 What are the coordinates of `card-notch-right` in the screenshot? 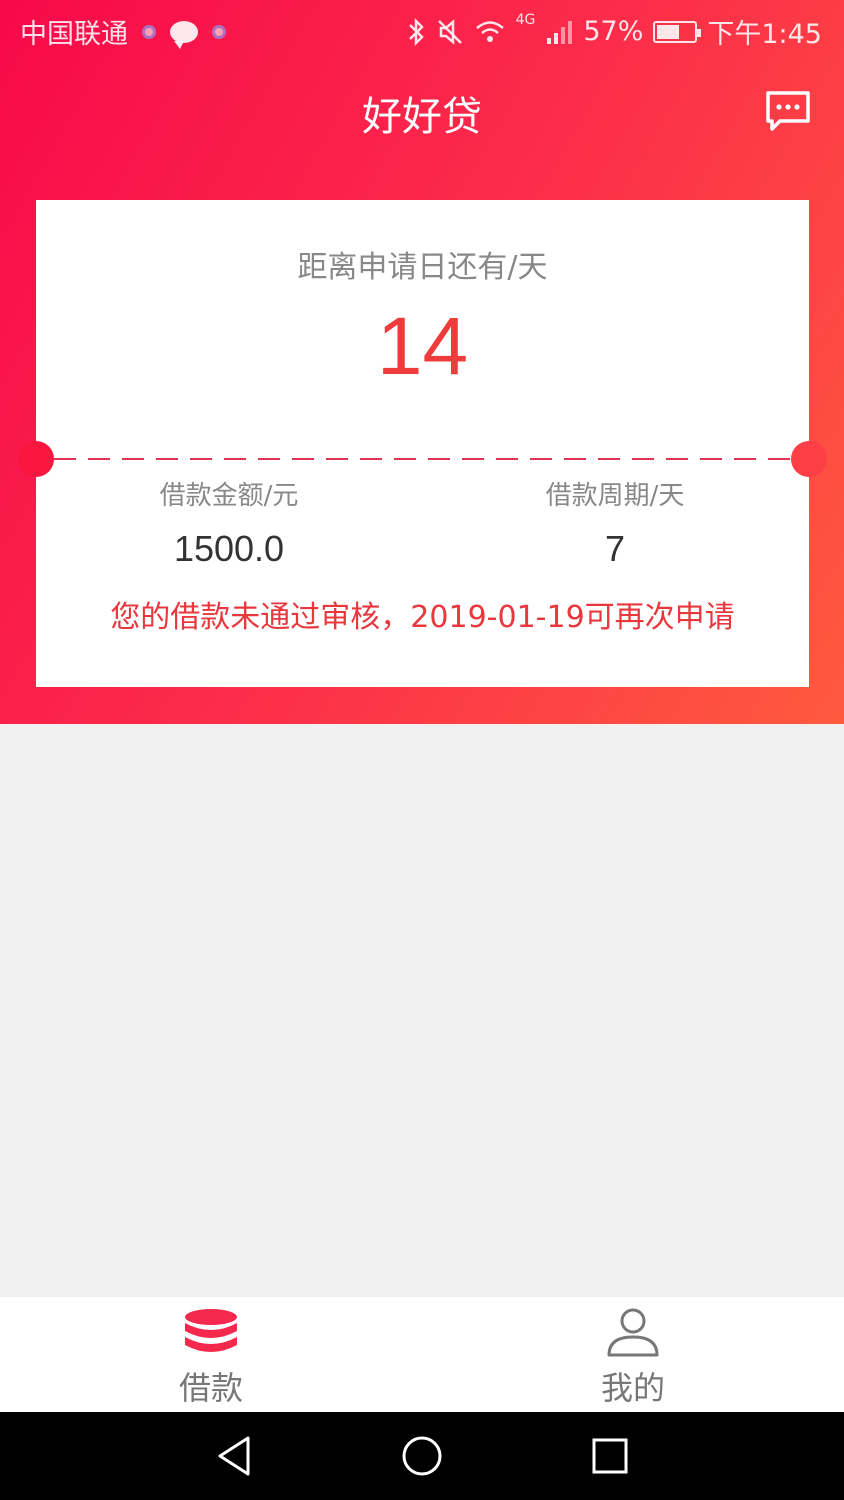 It's located at (809, 459).